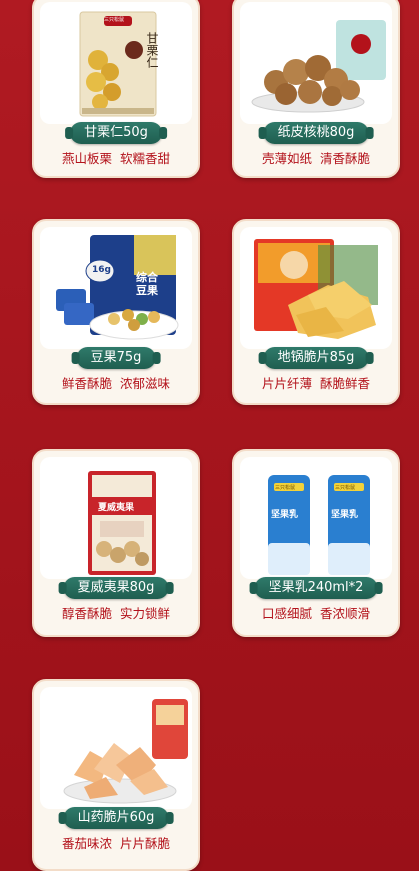  I want to click on product-card-yam-chips: 山药脆片60g 番茄味浓 片片酥脆, so click(116, 775).